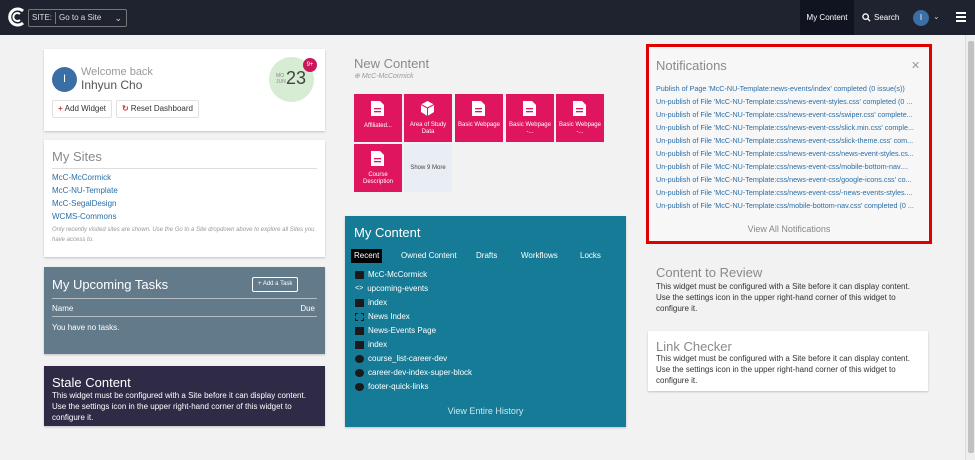 The image size is (975, 460). Describe the element at coordinates (485, 411) in the screenshot. I see `view-history-link: View Entire History` at that location.